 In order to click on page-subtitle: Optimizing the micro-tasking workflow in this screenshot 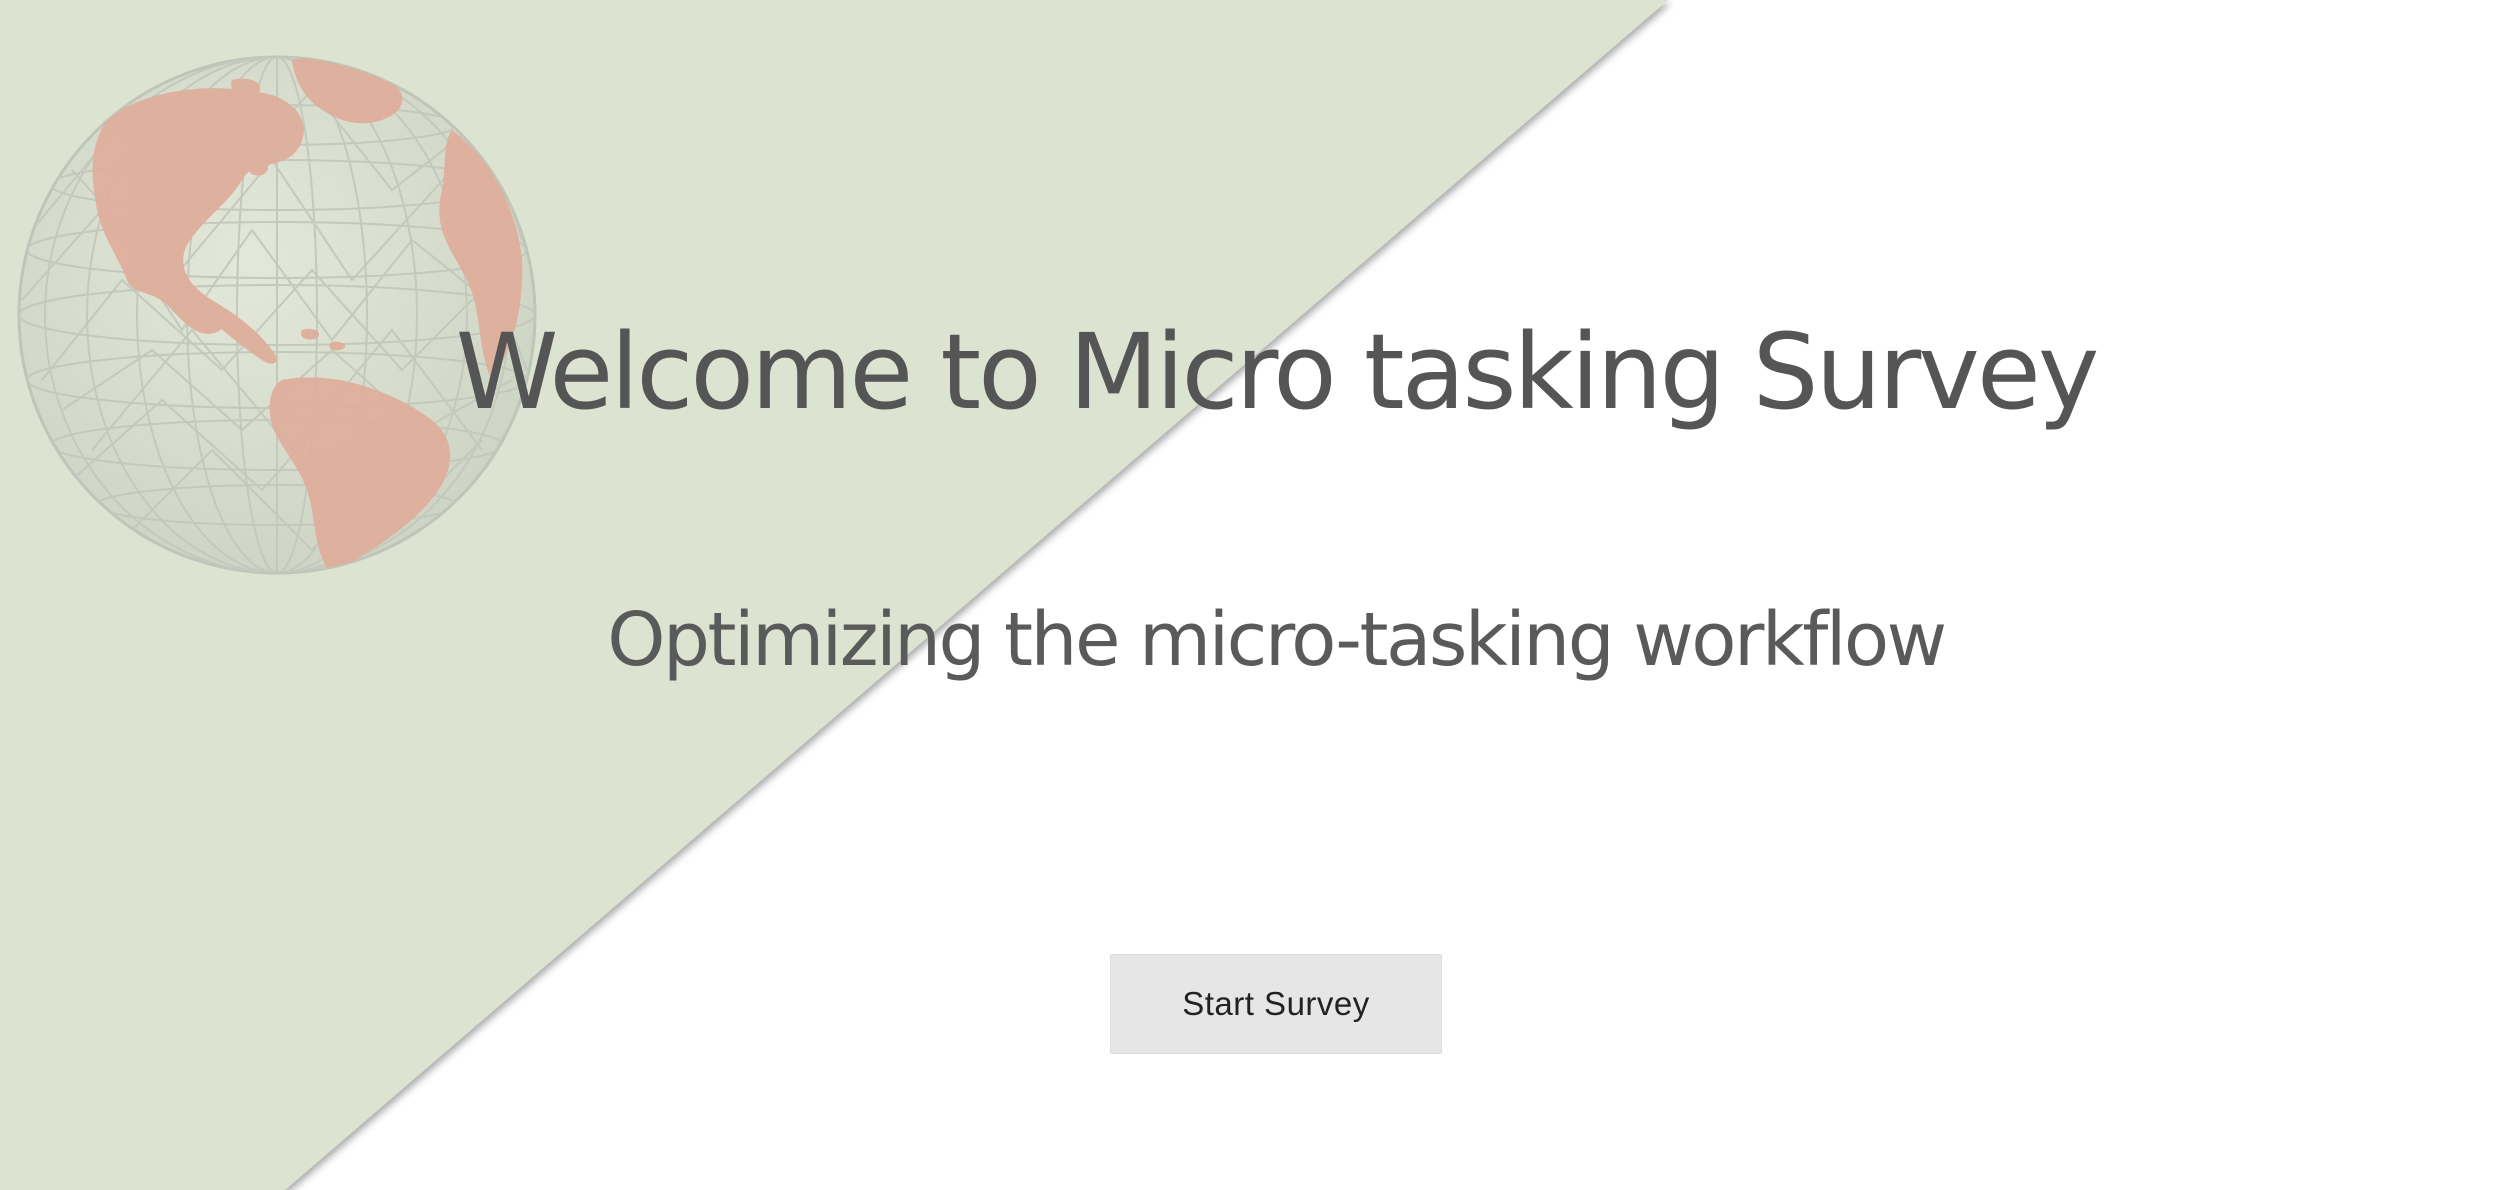, I will do `click(1277, 640)`.